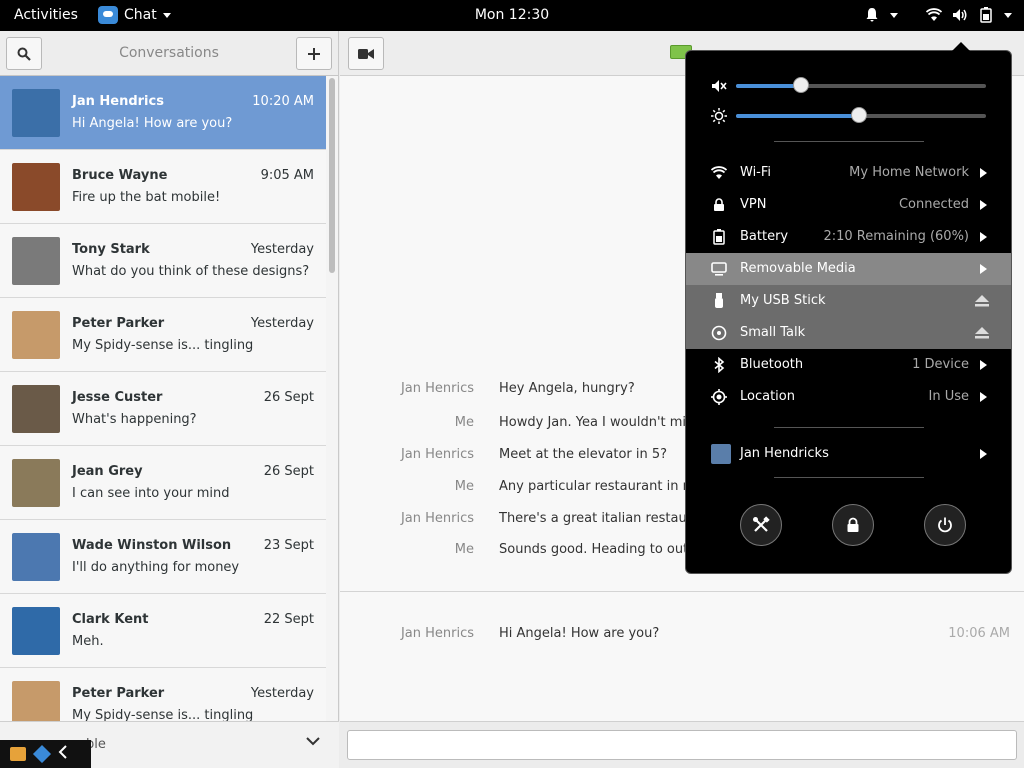 The width and height of the screenshot is (1024, 768). Describe the element at coordinates (152, 123) in the screenshot. I see `message-preview: Hi Angela! How are you?` at that location.